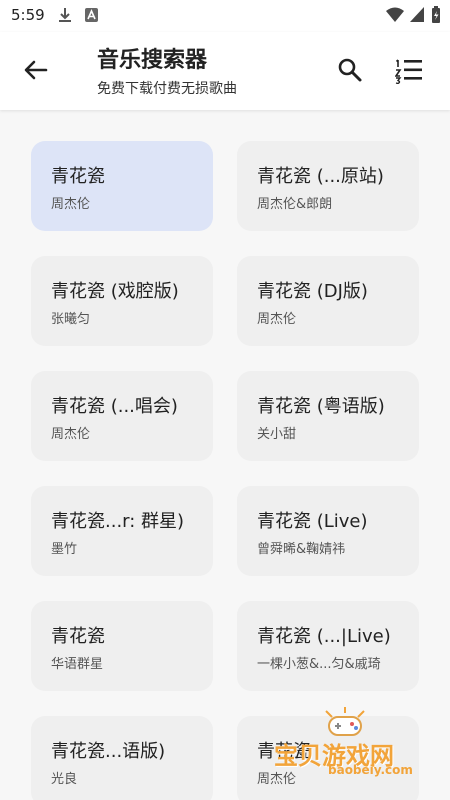 The height and width of the screenshot is (800, 450). I want to click on song-card: 青花瓷...r: 群星) 墨竹, so click(122, 531).